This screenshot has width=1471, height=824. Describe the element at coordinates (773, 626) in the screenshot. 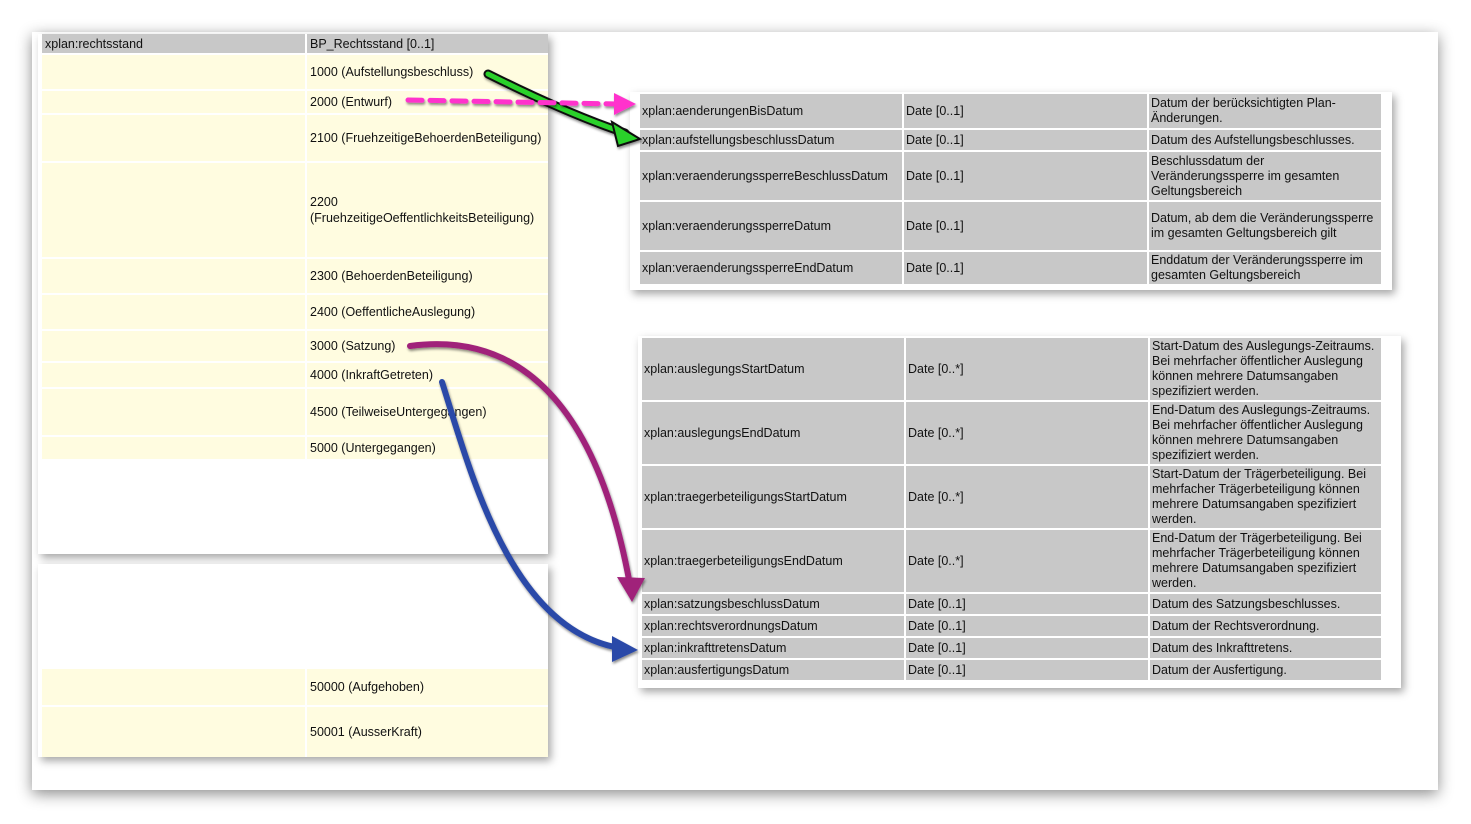

I see `attr-name: xplan:rechtsverordnungsDatum` at that location.